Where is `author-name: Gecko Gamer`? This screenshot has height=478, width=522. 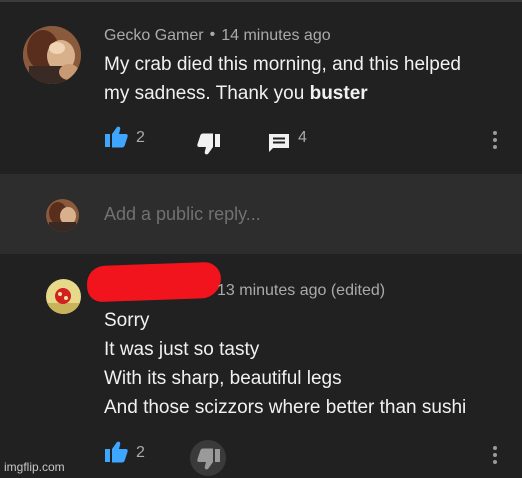
author-name: Gecko Gamer is located at coordinates (154, 35).